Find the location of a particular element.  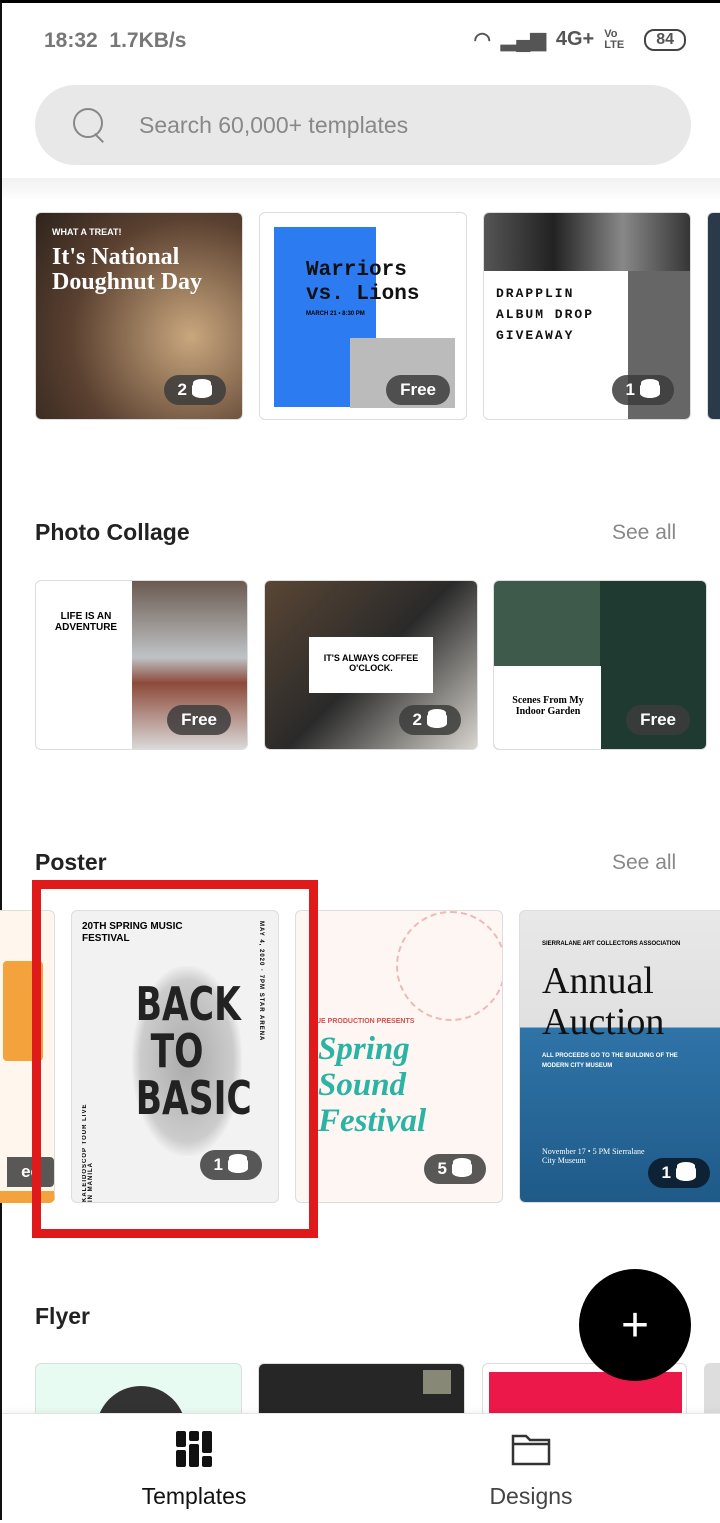

card-title: IT'S ALWAYS COFFEE O'CLOCK. is located at coordinates (371, 663).